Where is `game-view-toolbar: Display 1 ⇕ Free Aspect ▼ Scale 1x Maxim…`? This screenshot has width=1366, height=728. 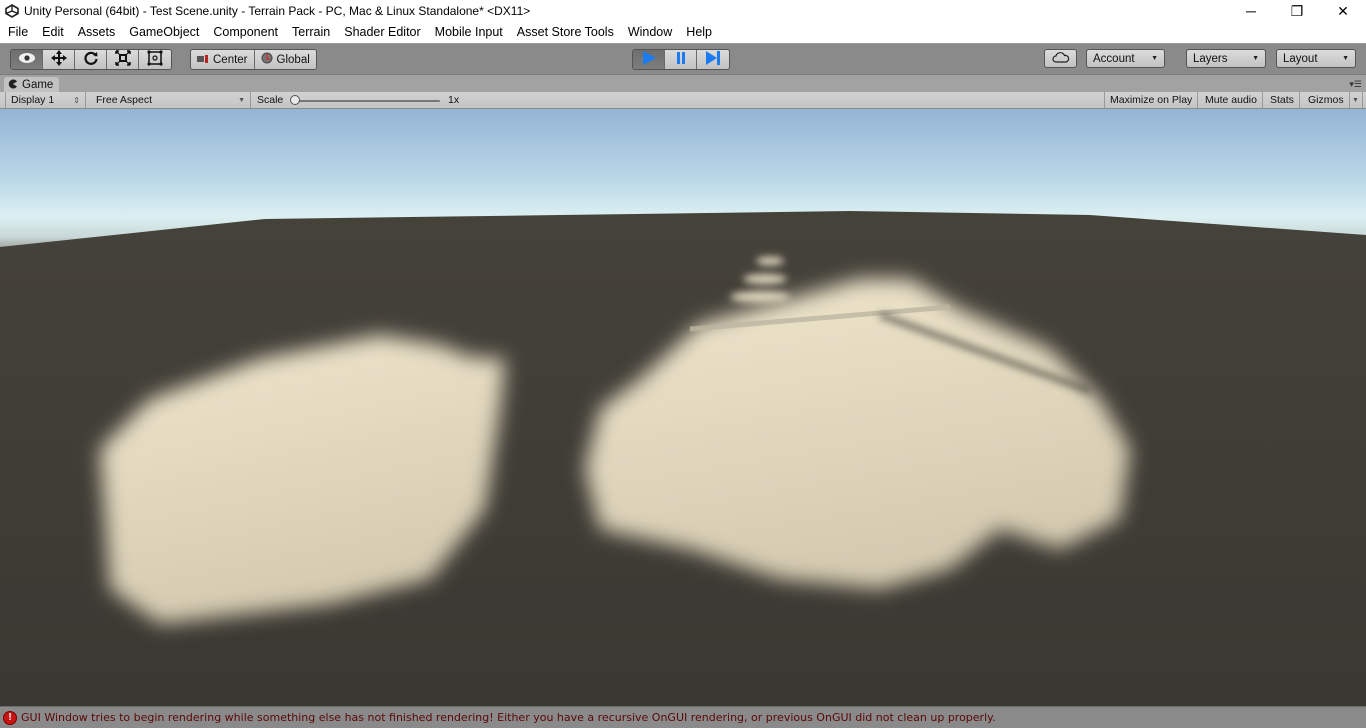 game-view-toolbar: Display 1 ⇕ Free Aspect ▼ Scale 1x Maxim… is located at coordinates (683, 100).